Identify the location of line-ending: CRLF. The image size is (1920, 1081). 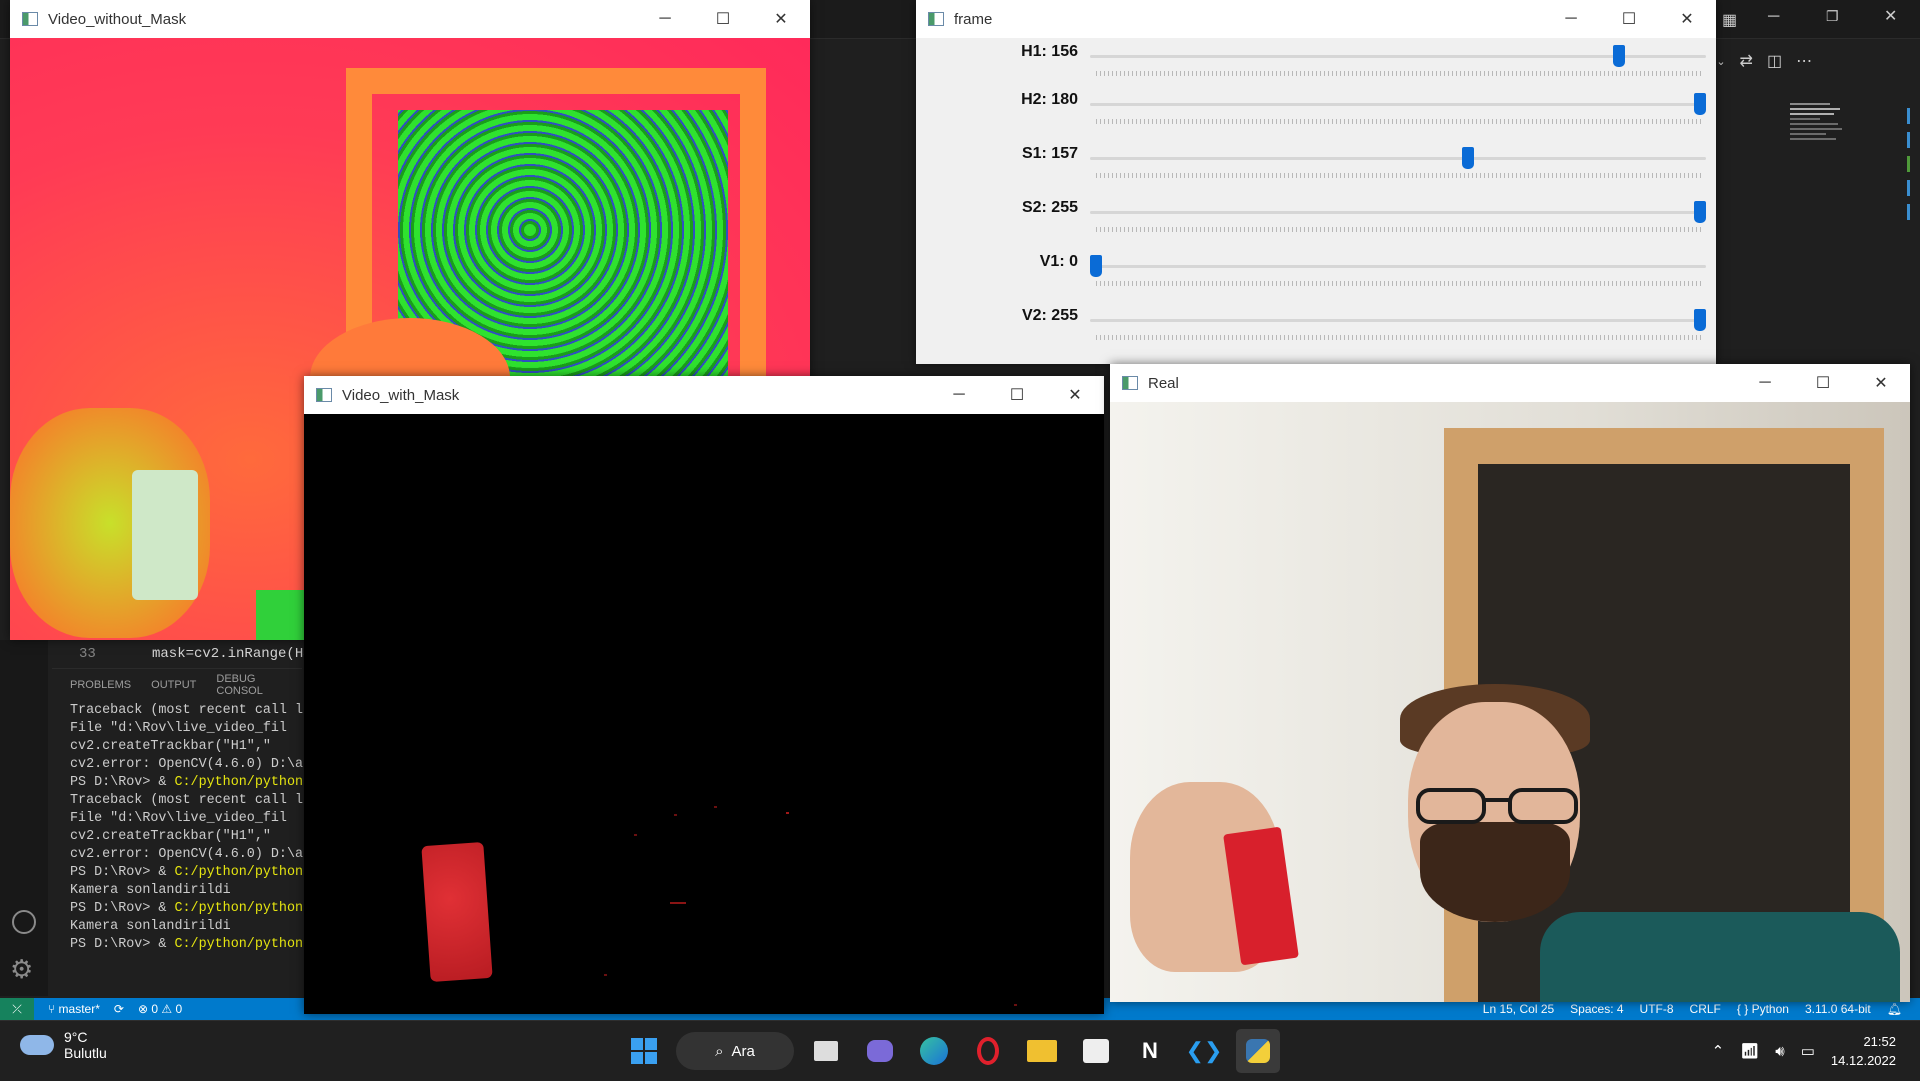
(1705, 1009).